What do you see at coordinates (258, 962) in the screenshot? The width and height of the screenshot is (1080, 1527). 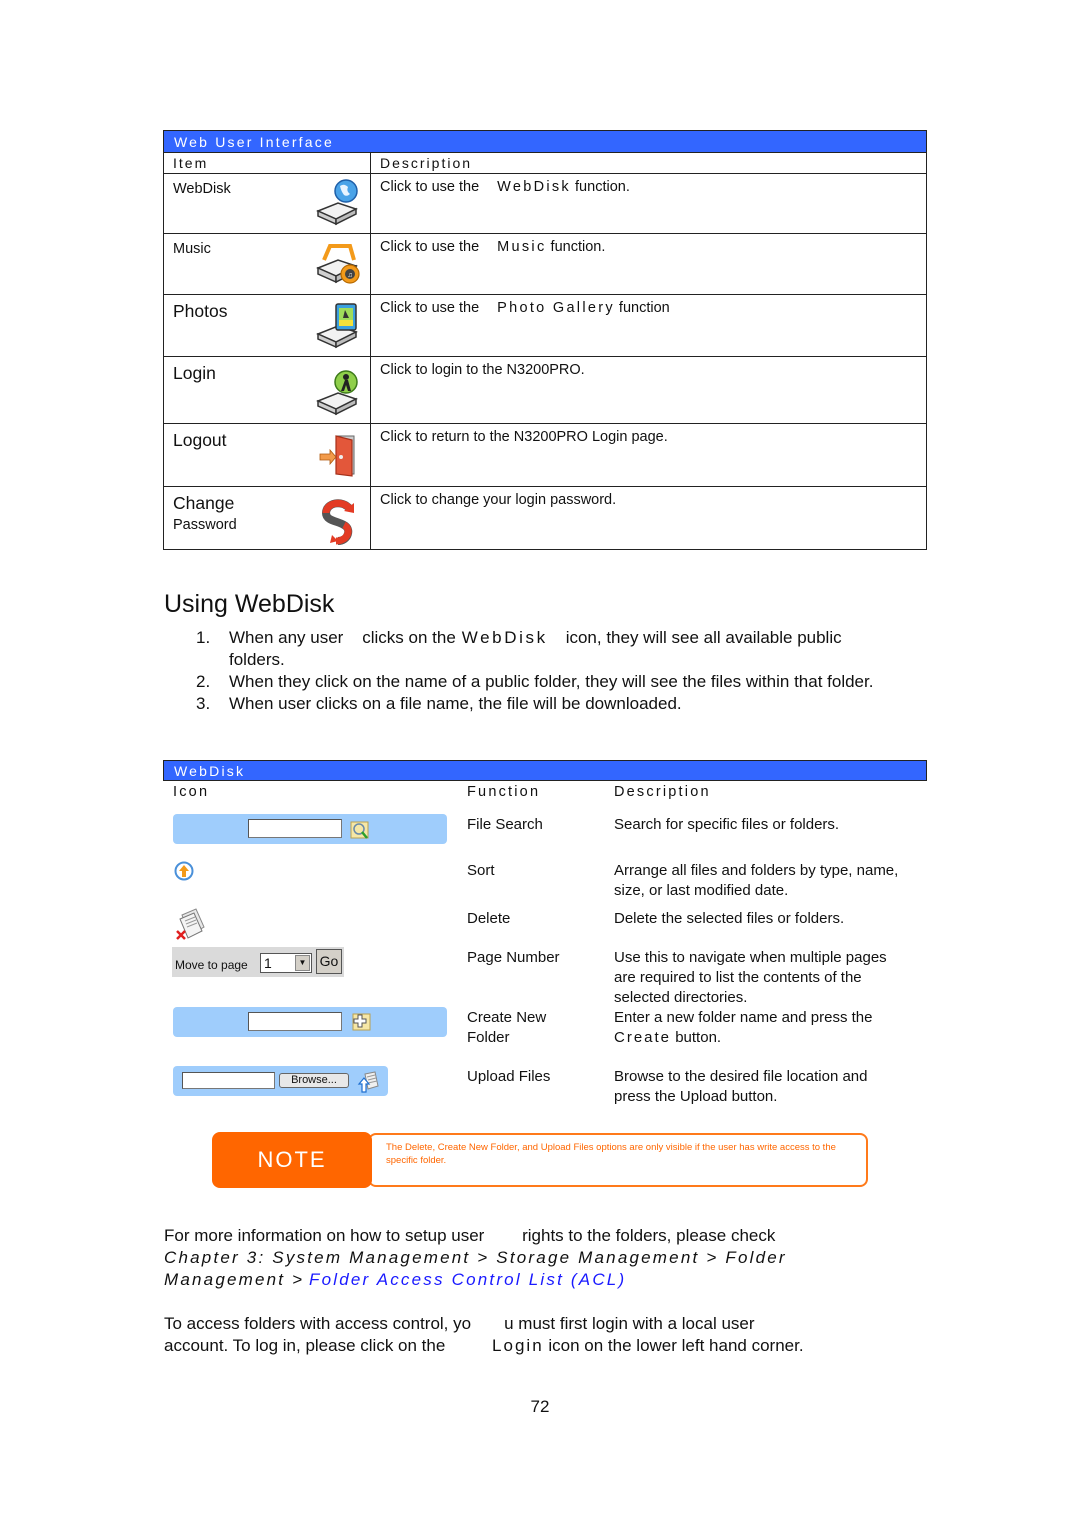 I see `page-navigator: Move to page 1 ▼ Go` at bounding box center [258, 962].